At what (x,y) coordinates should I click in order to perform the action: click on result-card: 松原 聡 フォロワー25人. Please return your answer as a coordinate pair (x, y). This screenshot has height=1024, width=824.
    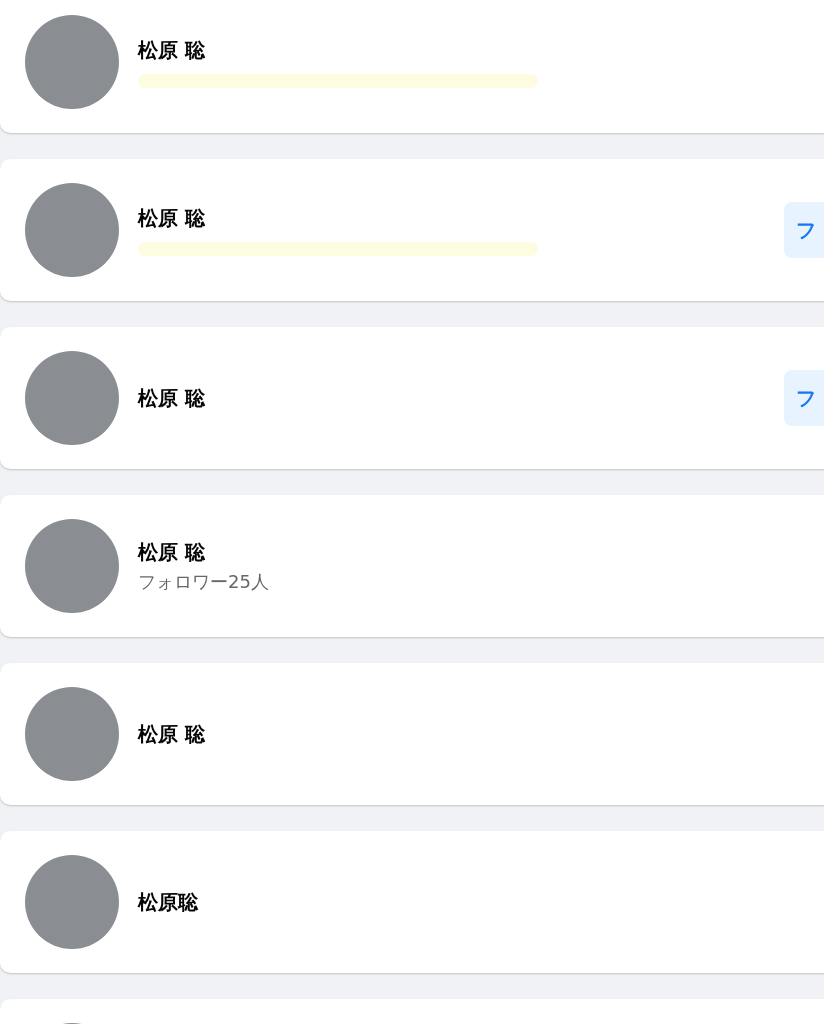
    Looking at the image, I should click on (412, 566).